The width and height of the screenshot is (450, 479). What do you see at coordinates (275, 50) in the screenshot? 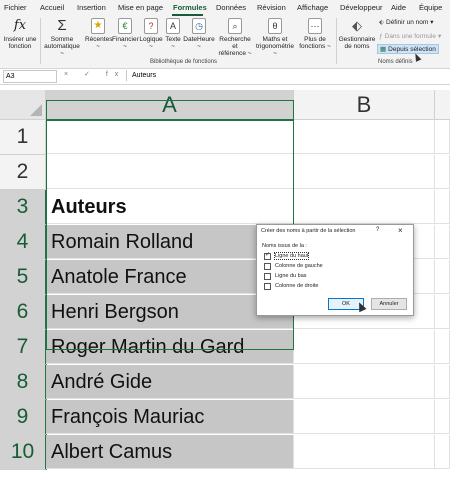
I see `math-label-2: trigonométrie ~` at bounding box center [275, 50].